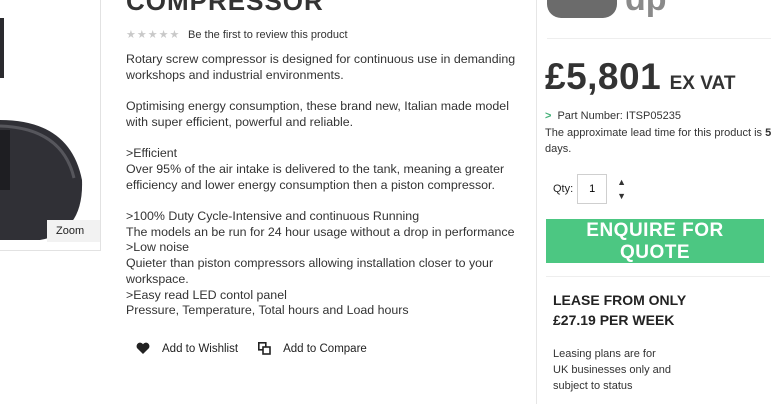 The image size is (784, 404). Describe the element at coordinates (158, 247) in the screenshot. I see `description-line: >Low noise` at that location.